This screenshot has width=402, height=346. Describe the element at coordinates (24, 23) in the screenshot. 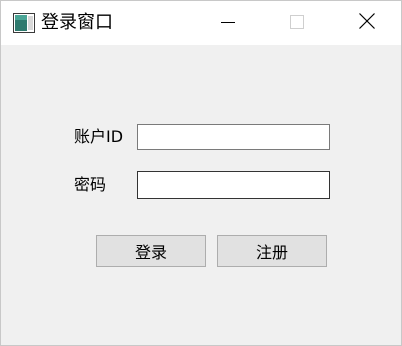

I see `window-app-icon` at that location.